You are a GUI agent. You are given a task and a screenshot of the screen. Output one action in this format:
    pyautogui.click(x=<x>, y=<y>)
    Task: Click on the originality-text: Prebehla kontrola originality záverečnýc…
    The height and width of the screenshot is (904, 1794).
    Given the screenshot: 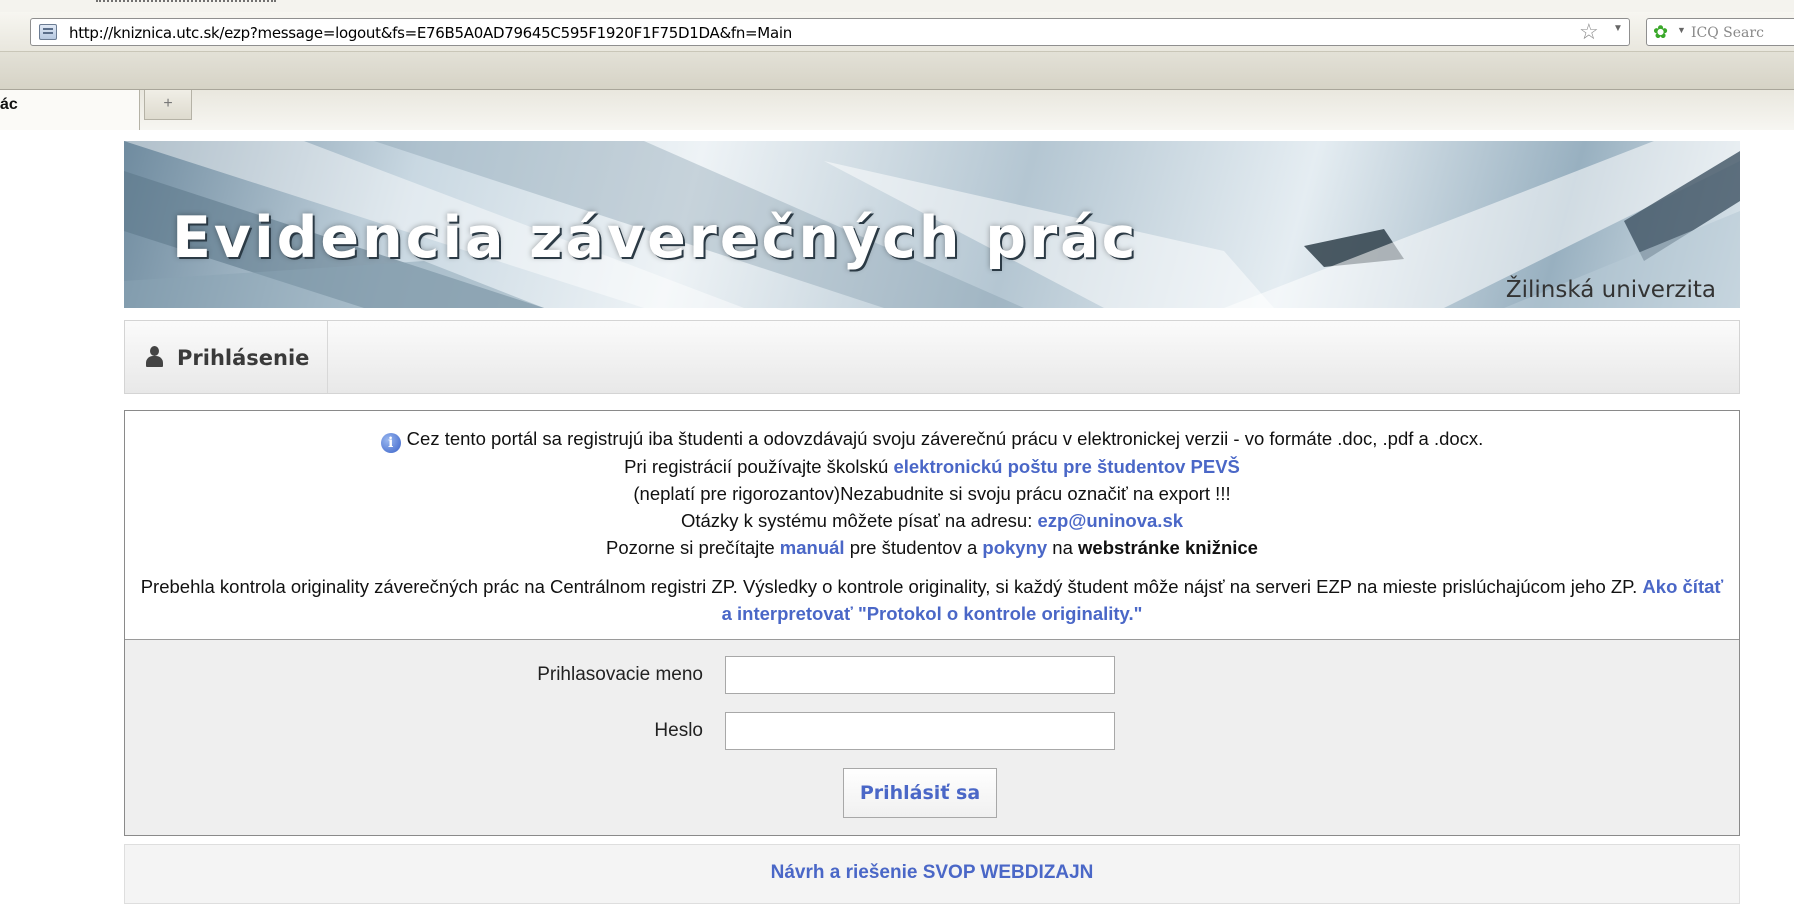 What is the action you would take?
    pyautogui.click(x=891, y=586)
    